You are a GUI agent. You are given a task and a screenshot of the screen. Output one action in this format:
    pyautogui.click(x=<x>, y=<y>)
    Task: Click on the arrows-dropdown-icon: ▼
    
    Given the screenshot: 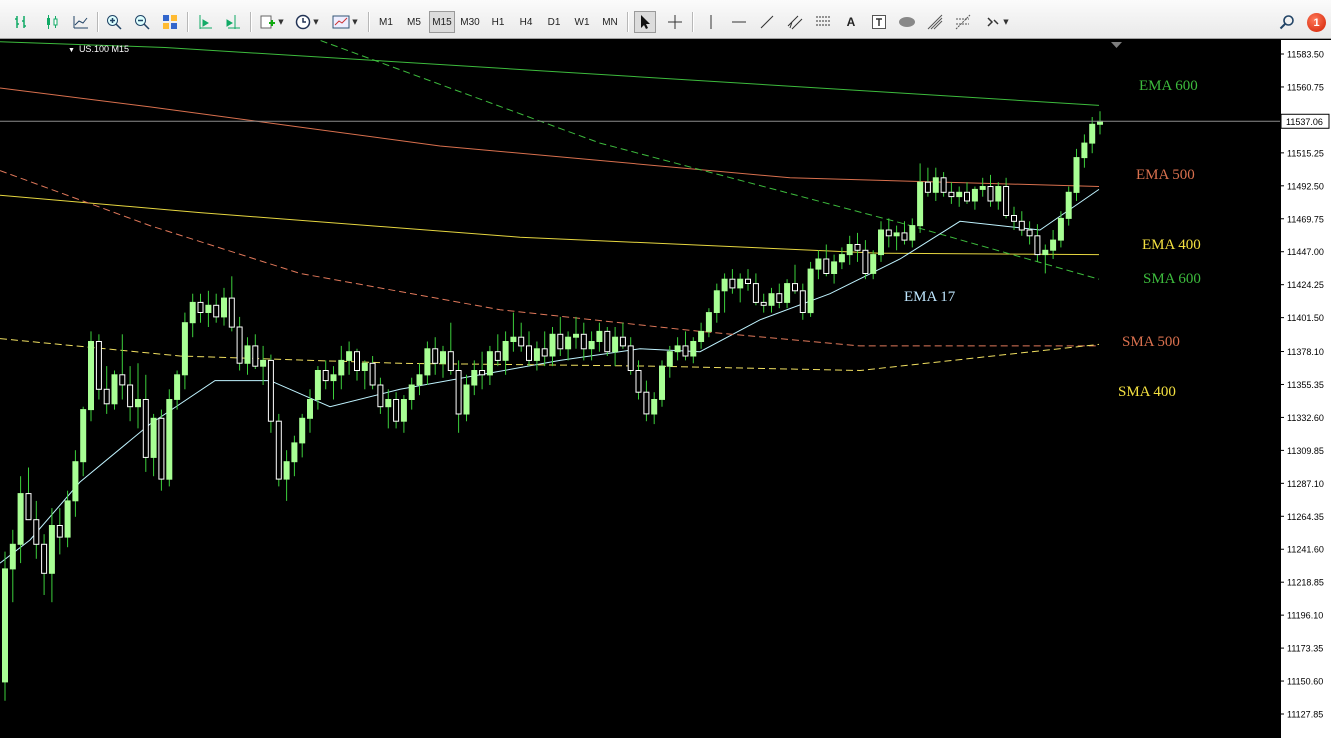 What is the action you would take?
    pyautogui.click(x=997, y=22)
    